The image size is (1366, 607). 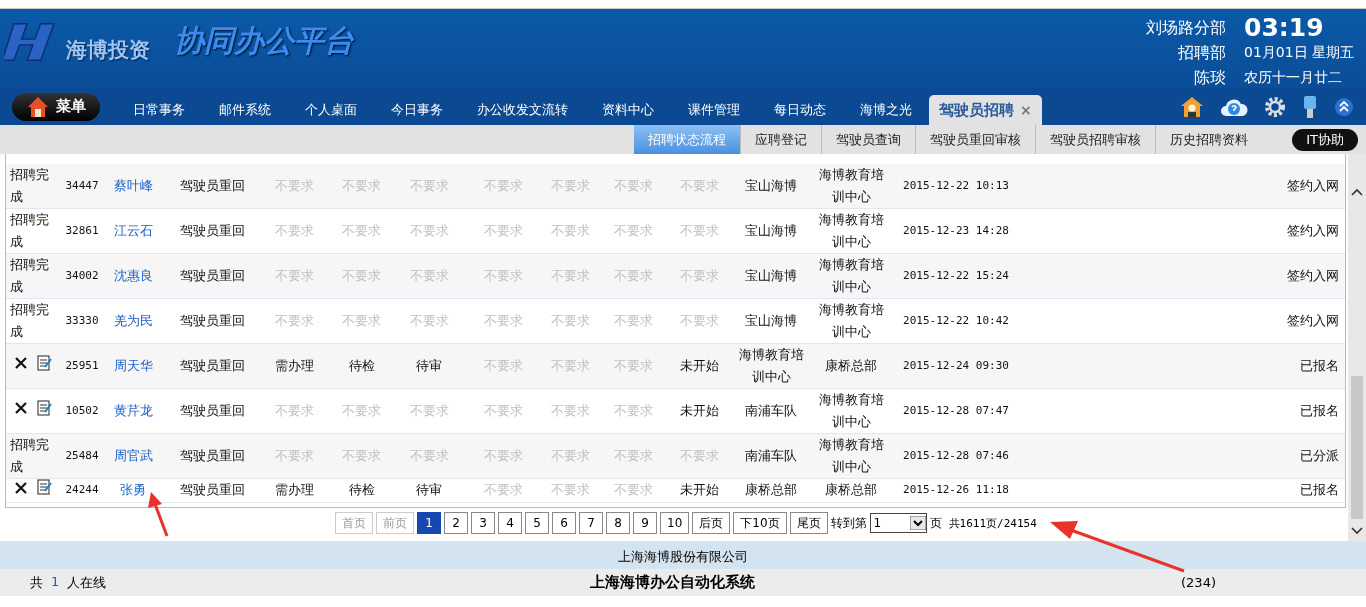 I want to click on table-cell: 需办理, so click(x=294, y=365).